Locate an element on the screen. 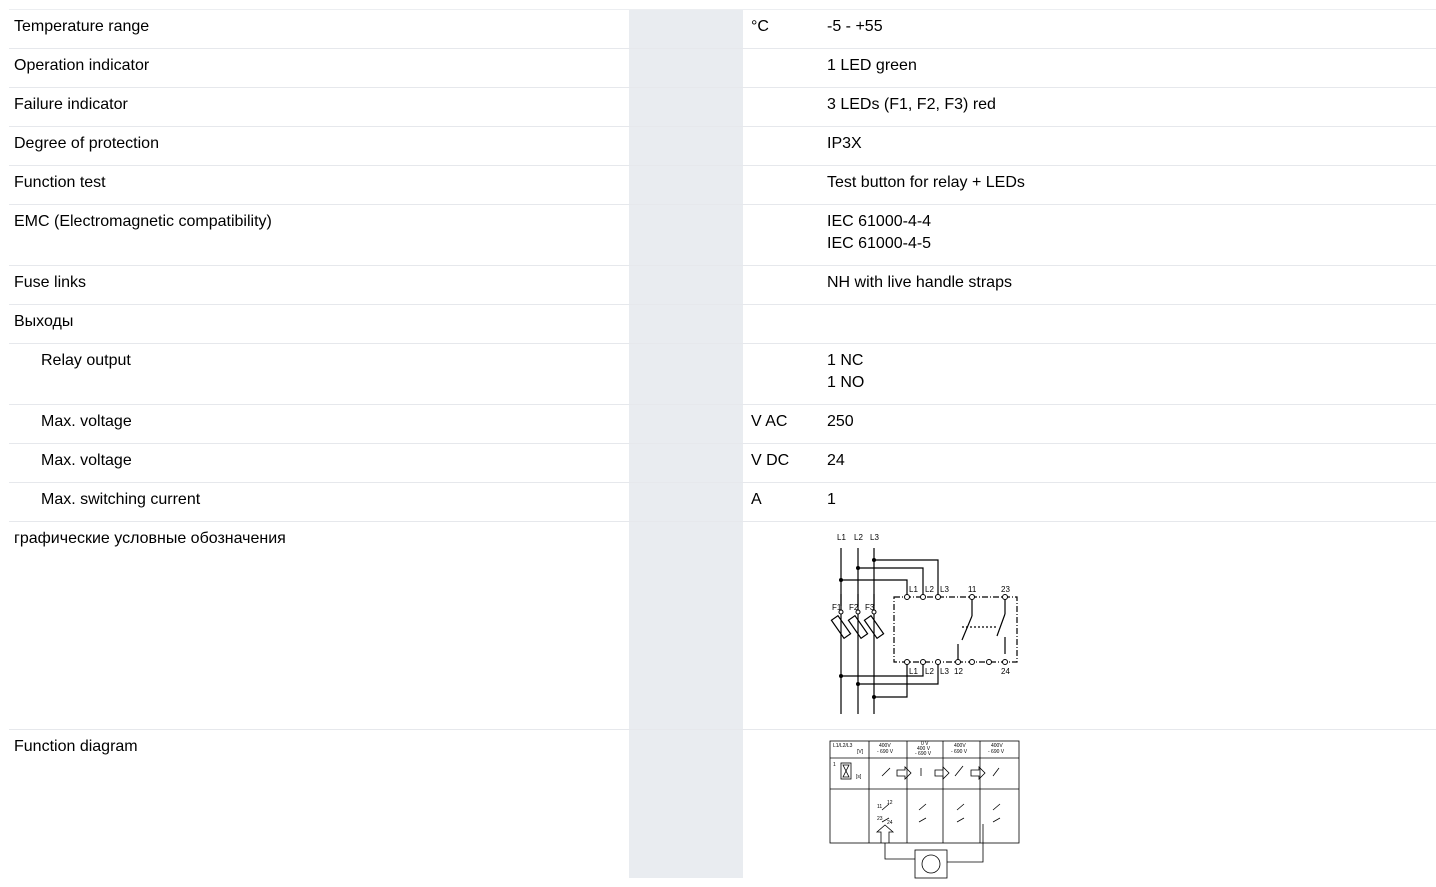  table-row: Max. voltage V DC 24 is located at coordinates (722, 463).